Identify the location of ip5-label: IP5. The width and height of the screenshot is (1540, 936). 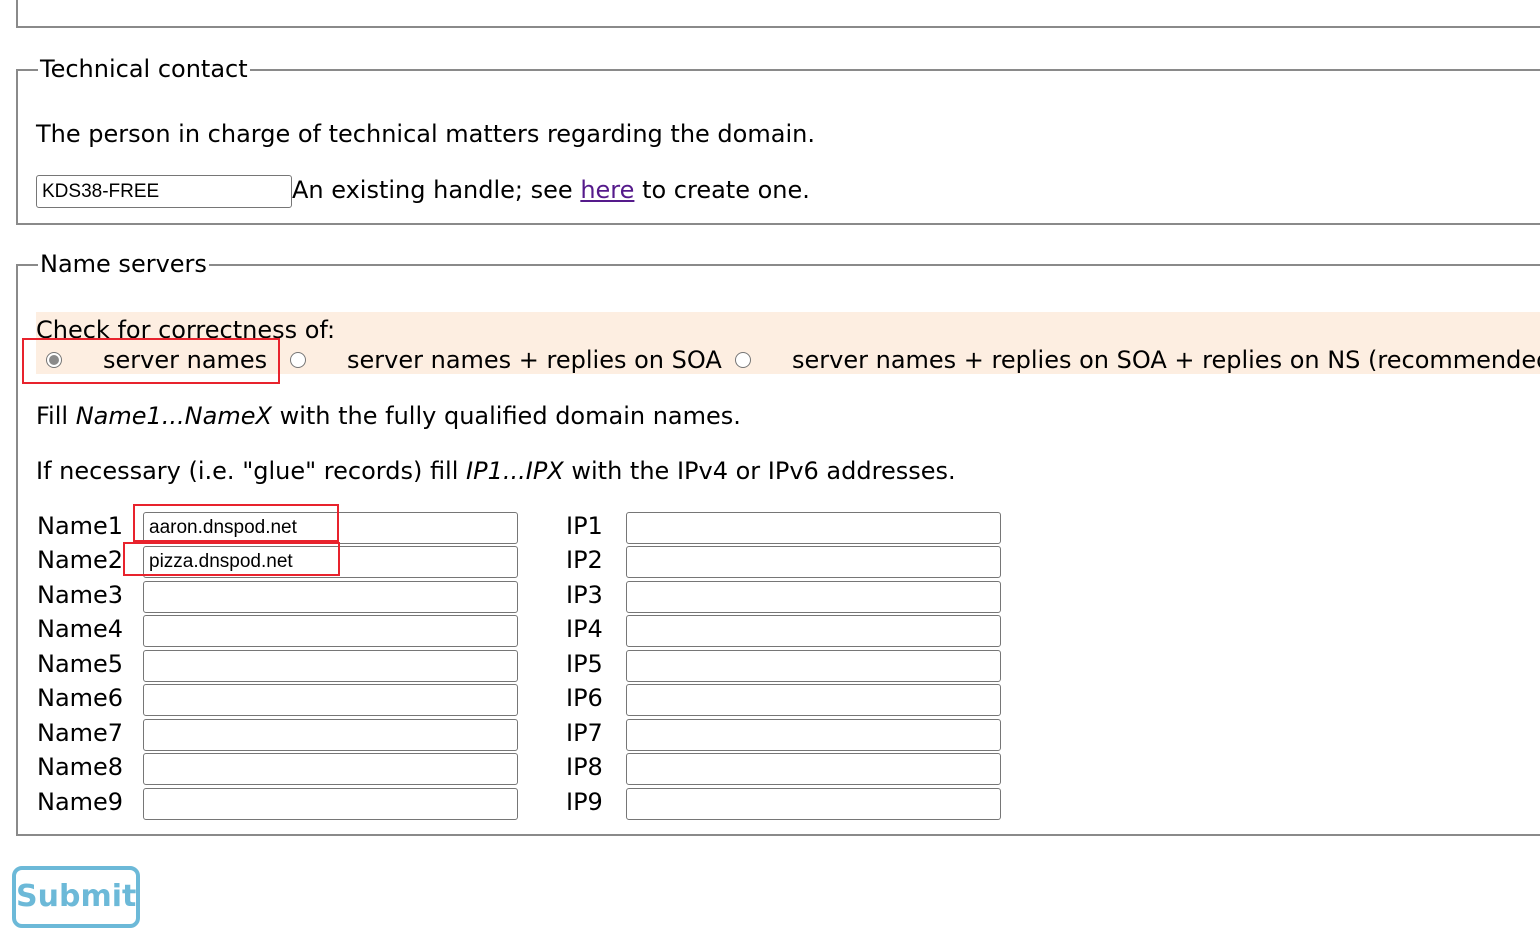
(584, 664).